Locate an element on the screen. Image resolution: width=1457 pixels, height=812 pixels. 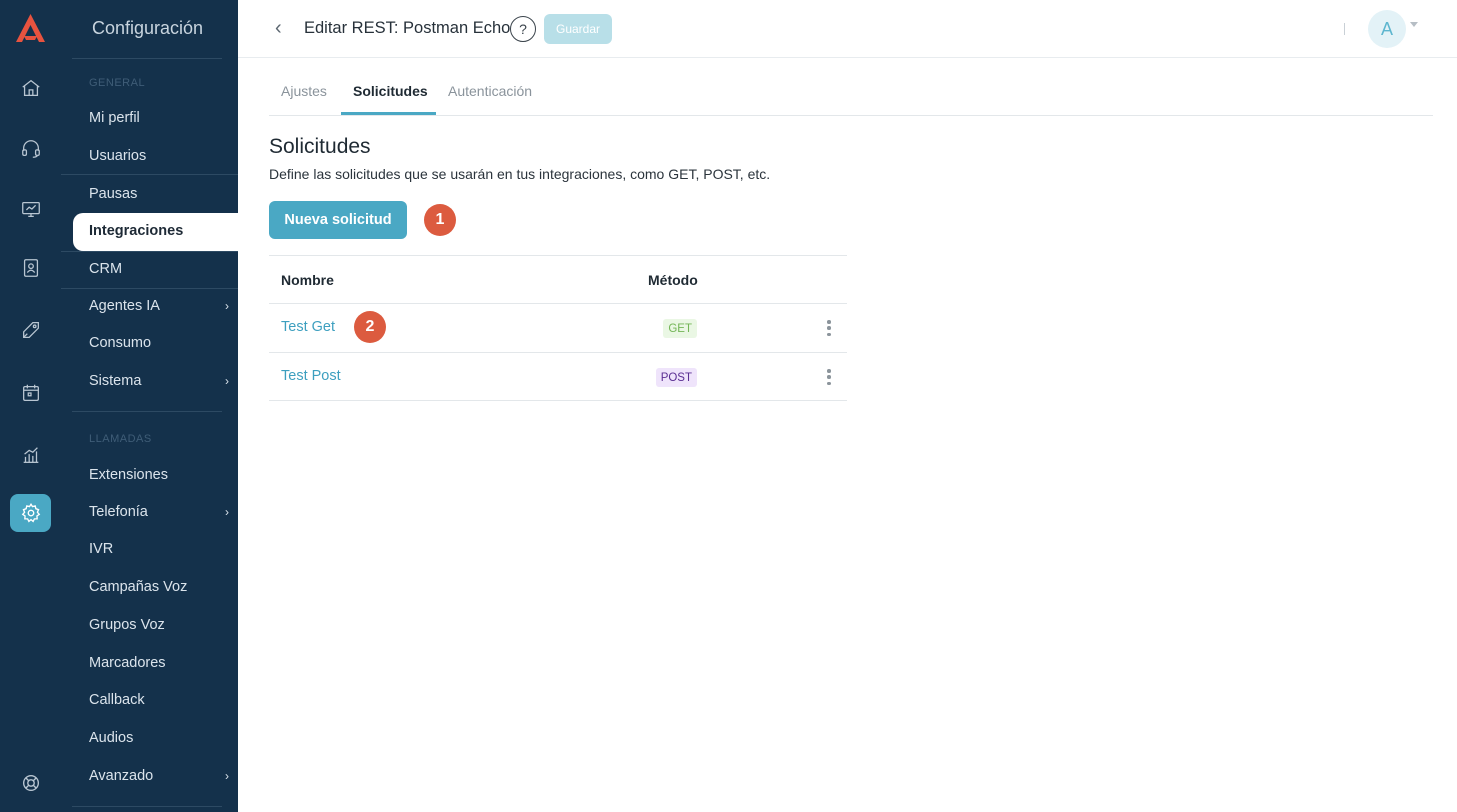
caret-down-icon is located at coordinates (1414, 24).